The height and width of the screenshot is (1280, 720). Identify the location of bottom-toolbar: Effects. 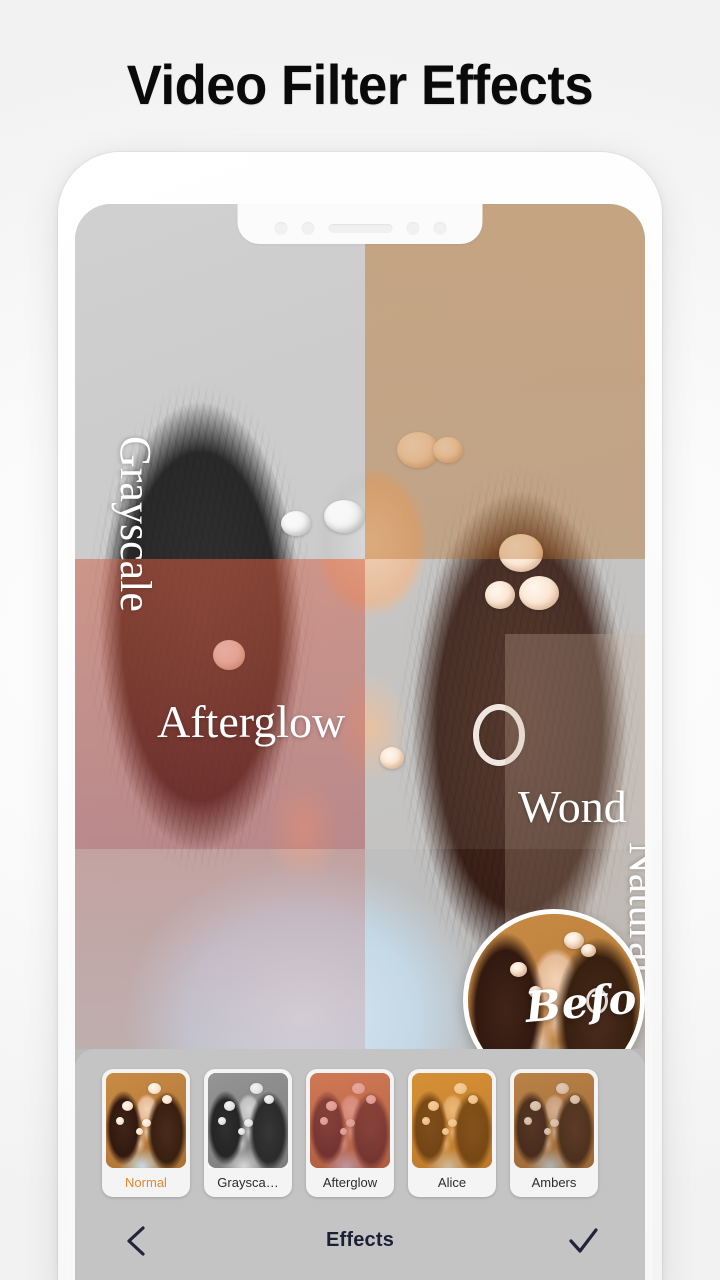
(360, 1240).